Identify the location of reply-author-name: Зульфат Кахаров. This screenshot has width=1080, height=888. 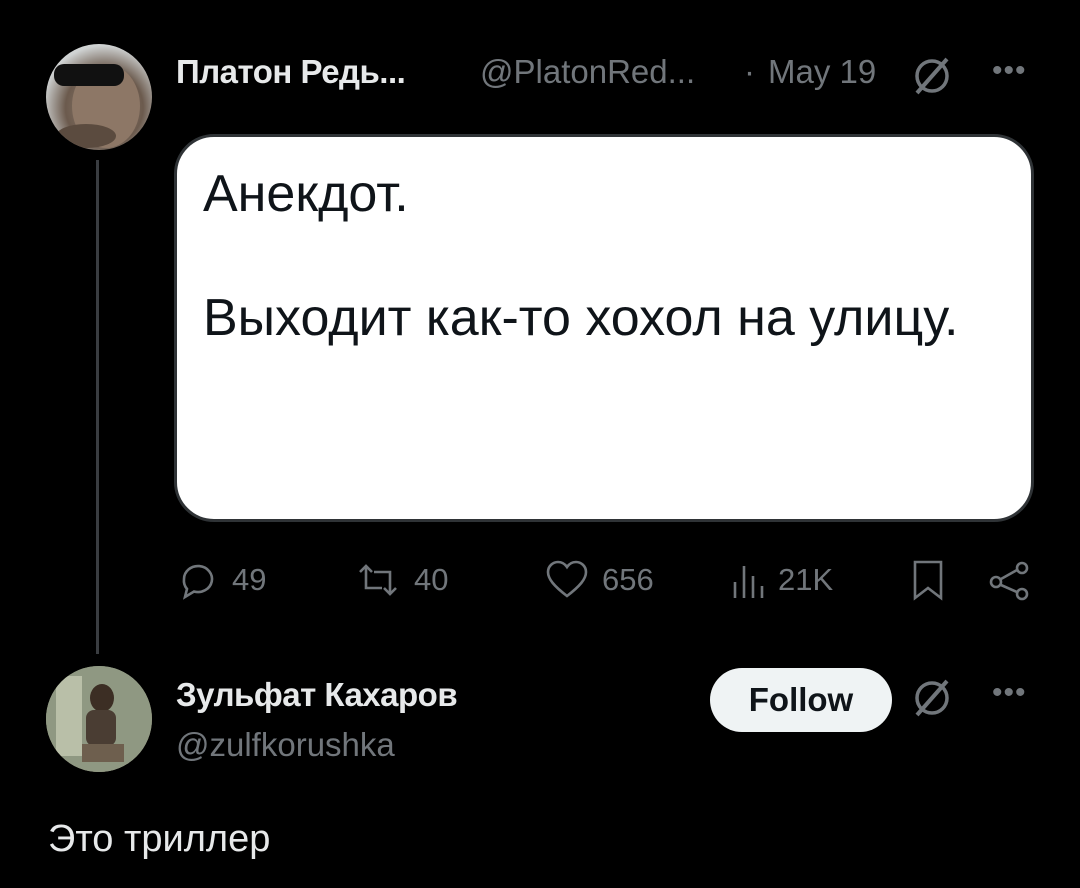
(317, 695).